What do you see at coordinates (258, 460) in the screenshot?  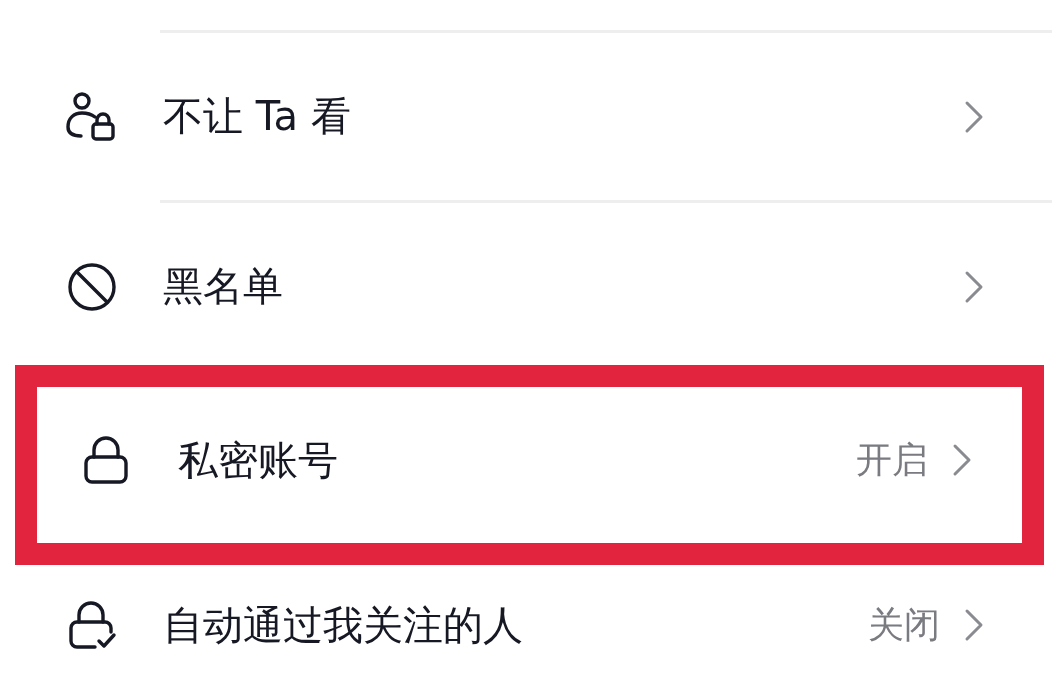 I see `setting-label: 私密账号` at bounding box center [258, 460].